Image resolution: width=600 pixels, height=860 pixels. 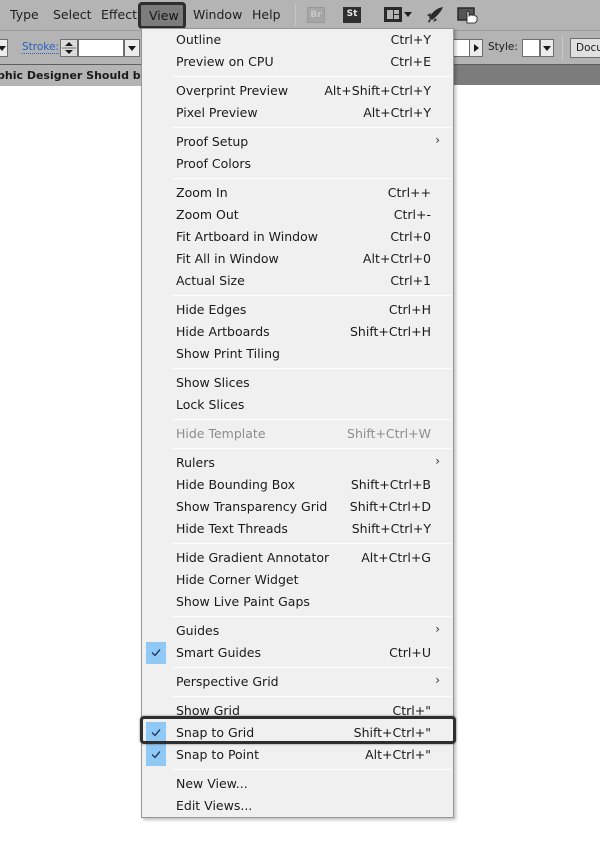 I want to click on graphic-style-swatch, so click(x=531, y=48).